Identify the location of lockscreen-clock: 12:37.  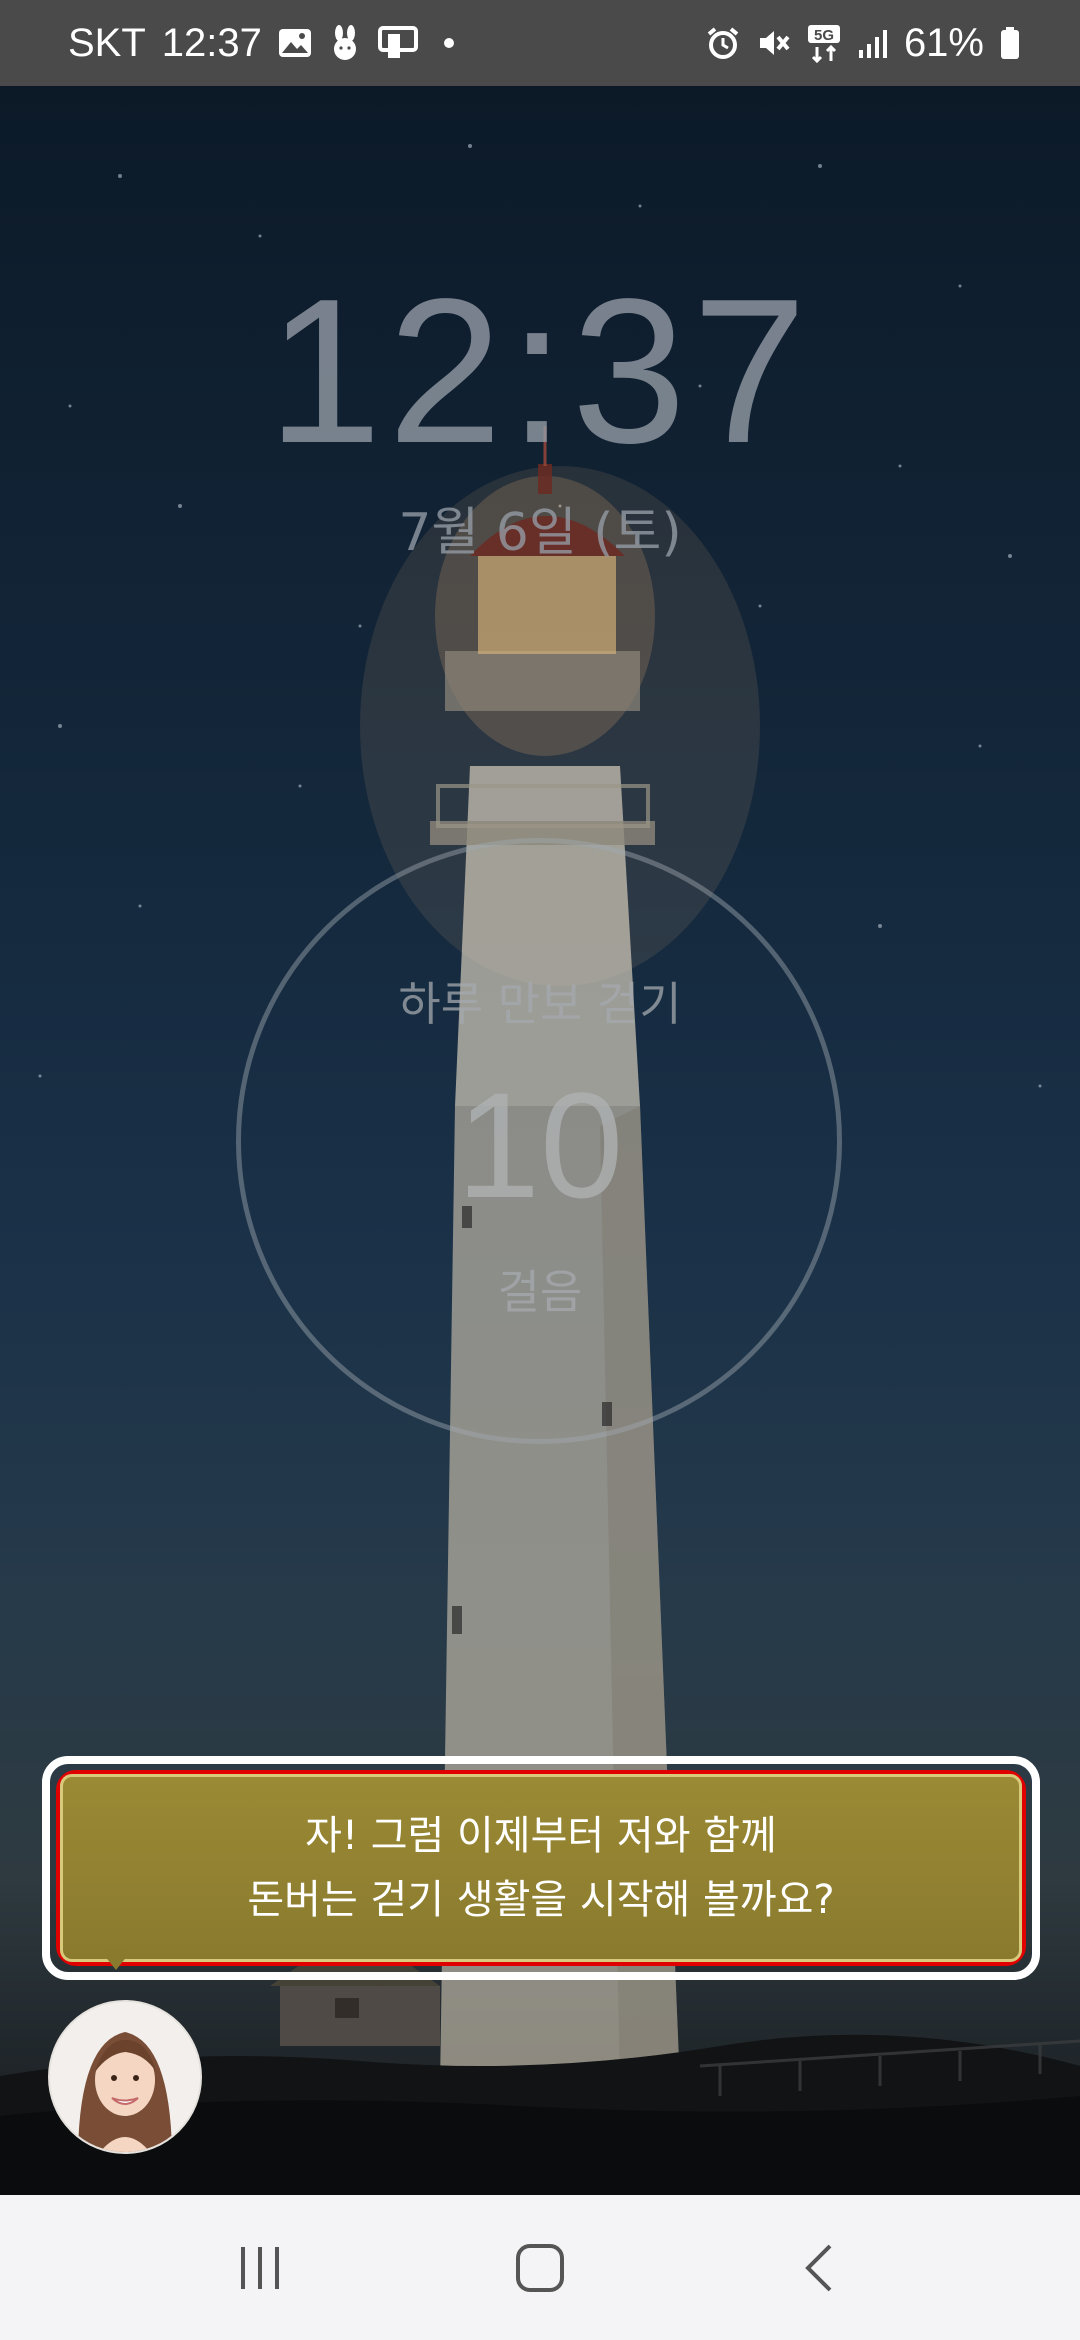
(540, 371).